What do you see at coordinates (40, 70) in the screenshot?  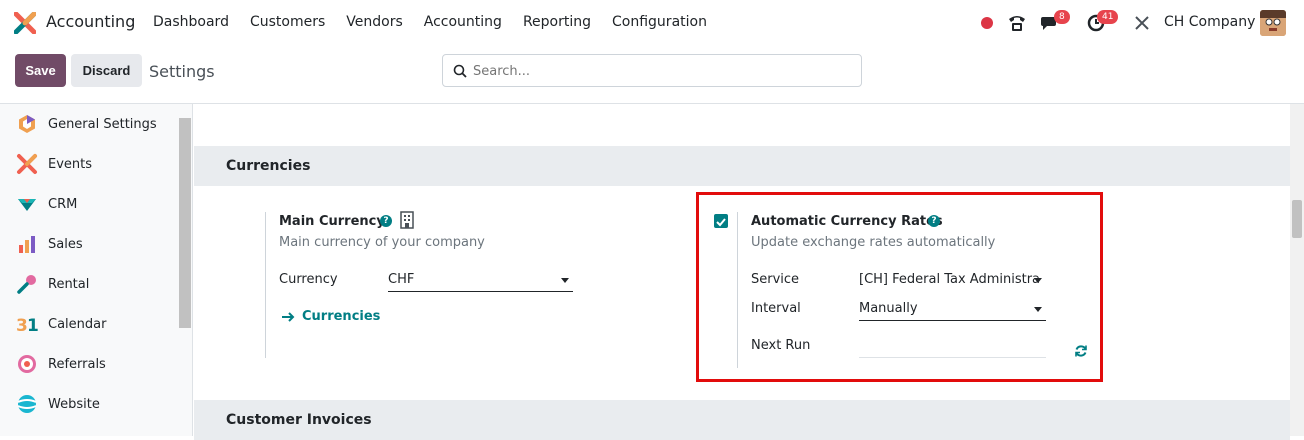 I see `save-button: Save` at bounding box center [40, 70].